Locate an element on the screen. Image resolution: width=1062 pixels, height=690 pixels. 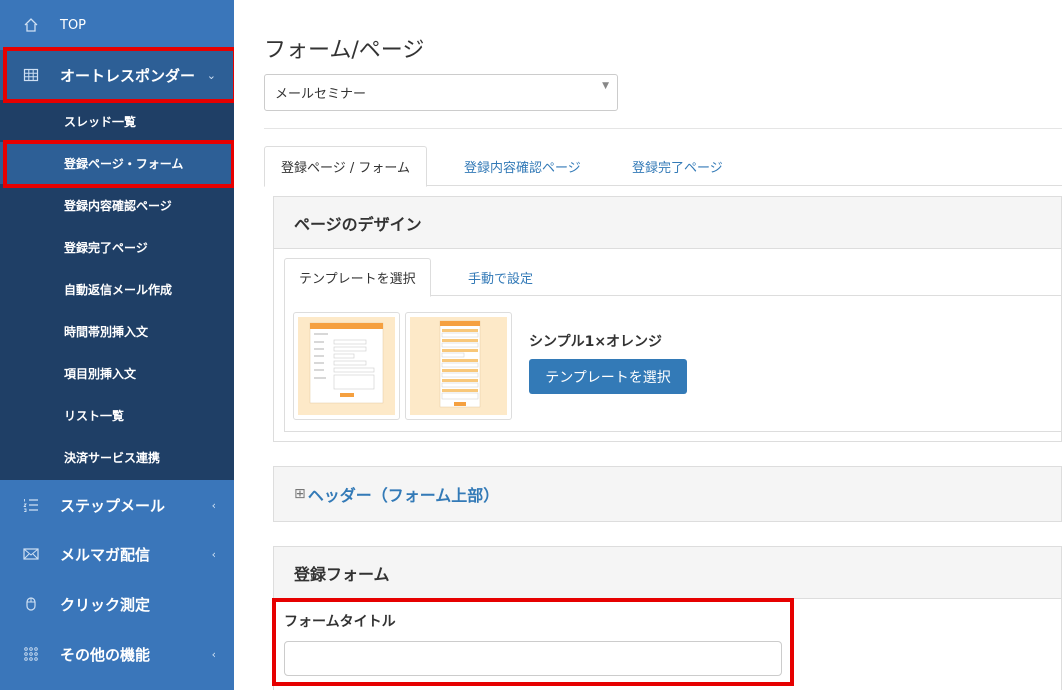
page-tabs: 登録ページ / フォーム 登録内容確認ページ 登録完了ページ is located at coordinates (663, 166).